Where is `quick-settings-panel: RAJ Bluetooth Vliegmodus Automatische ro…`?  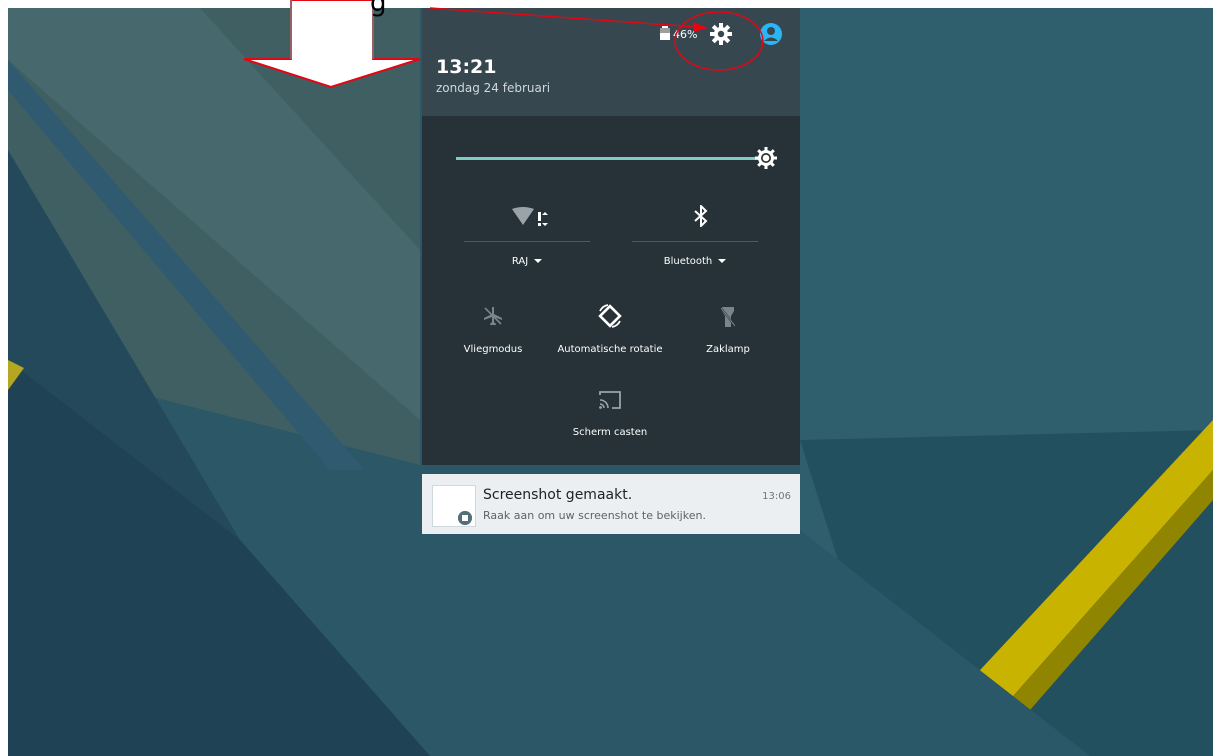
quick-settings-panel: RAJ Bluetooth Vliegmodus Automatische ro… is located at coordinates (611, 290).